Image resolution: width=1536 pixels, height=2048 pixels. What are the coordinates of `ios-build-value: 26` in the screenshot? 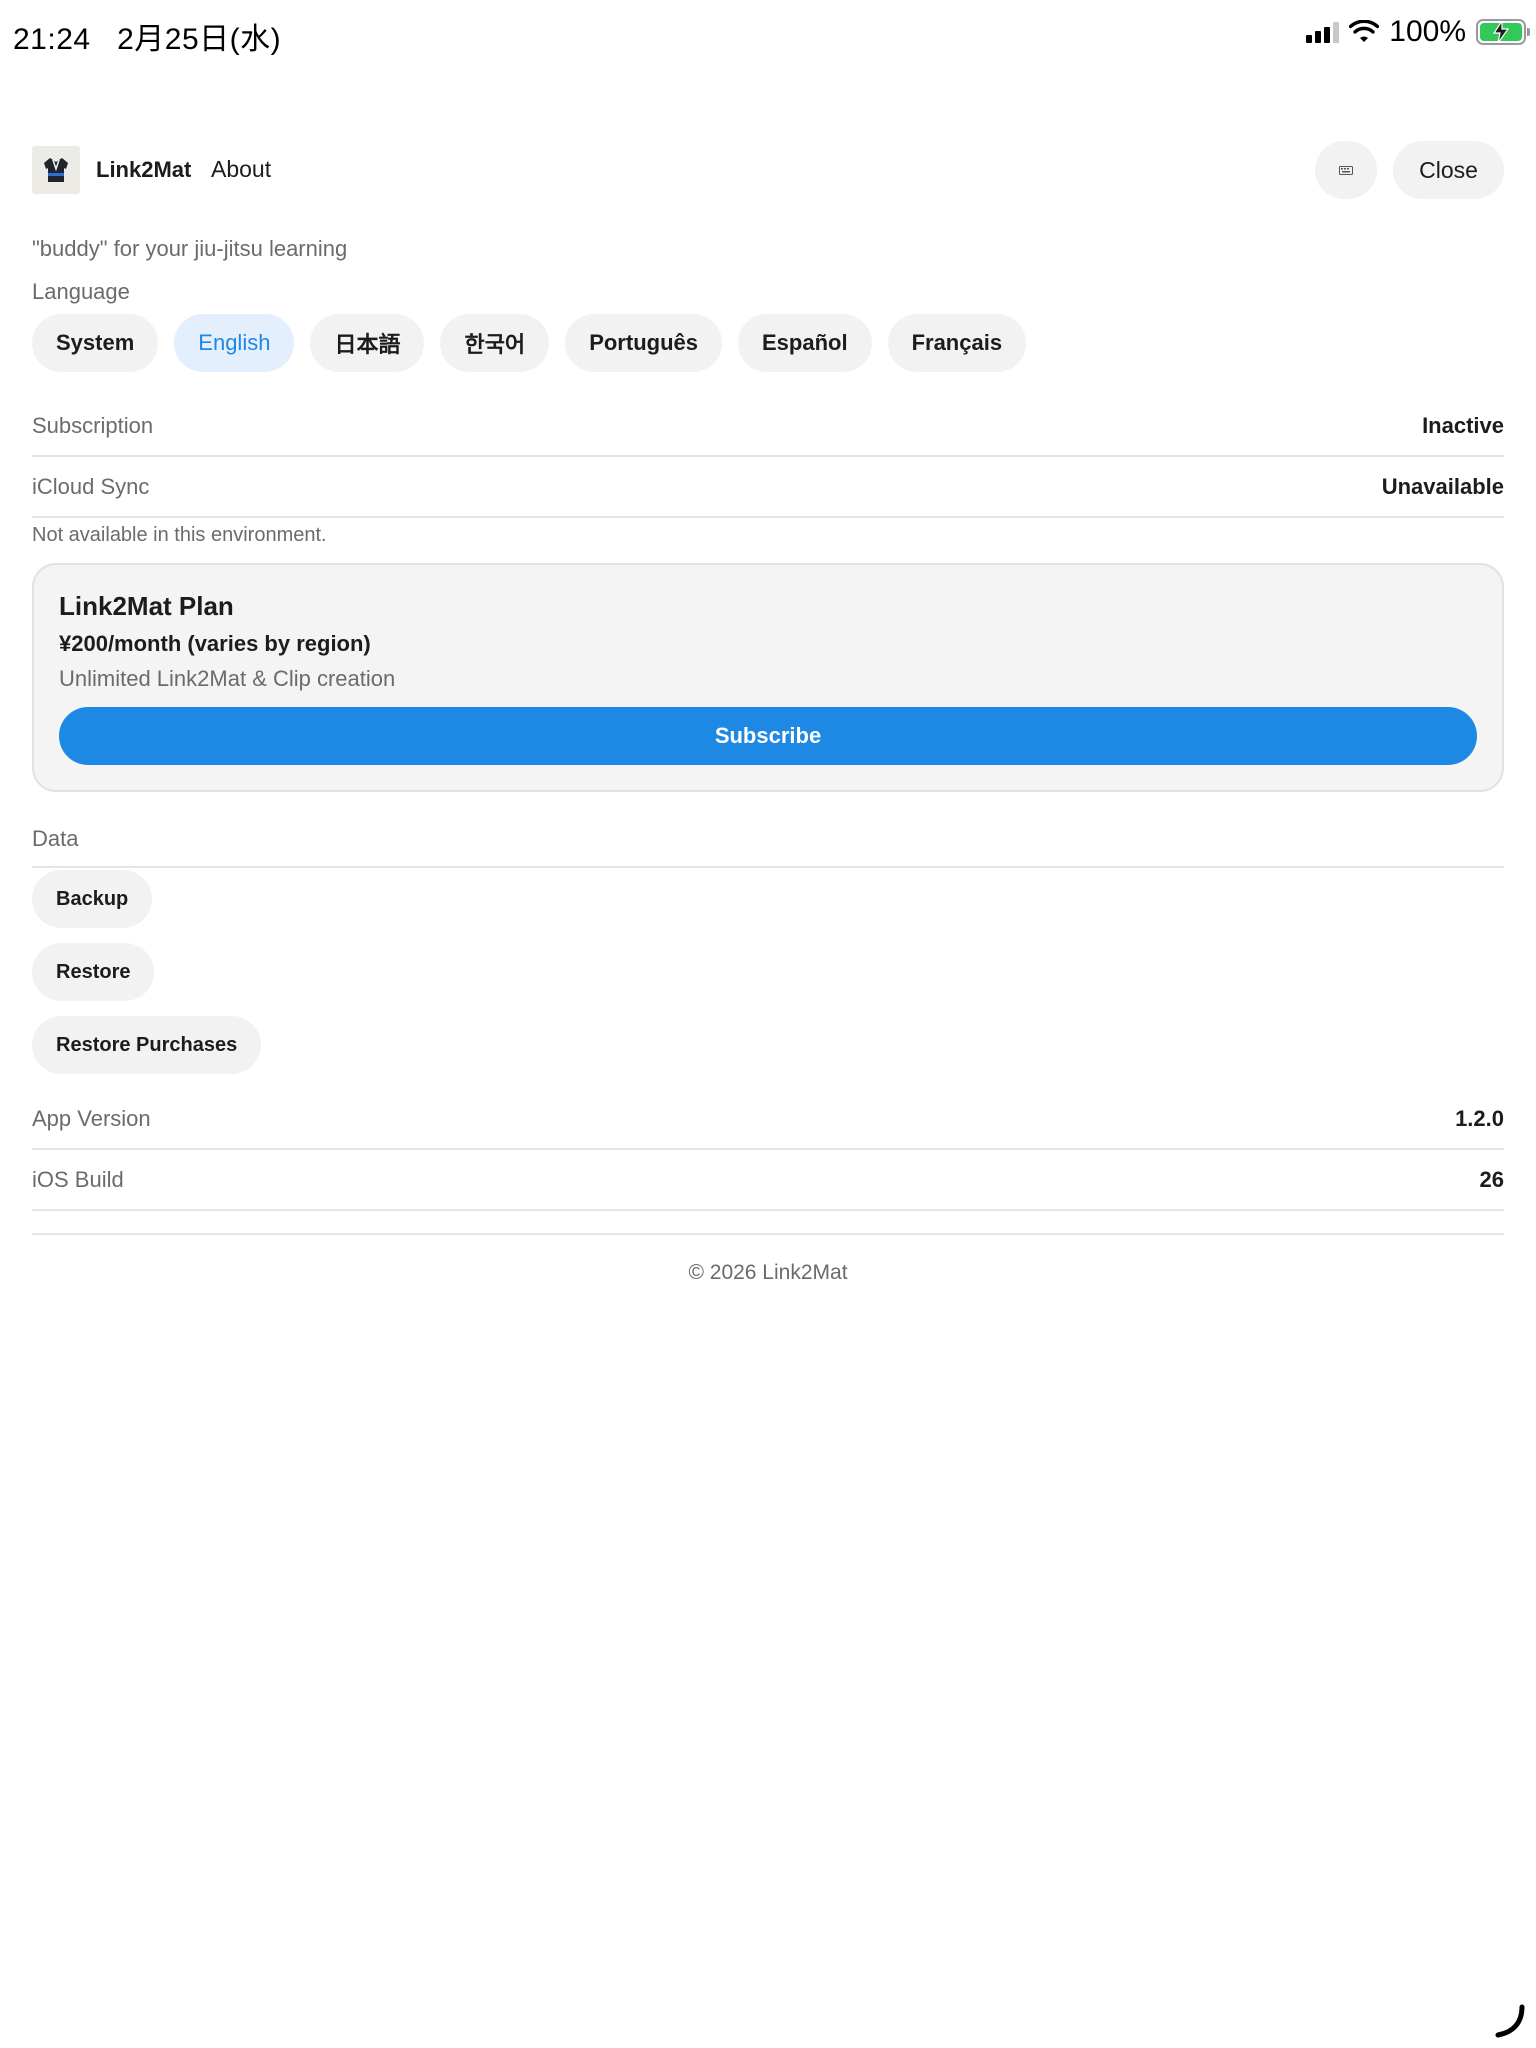 It's located at (1491, 1179).